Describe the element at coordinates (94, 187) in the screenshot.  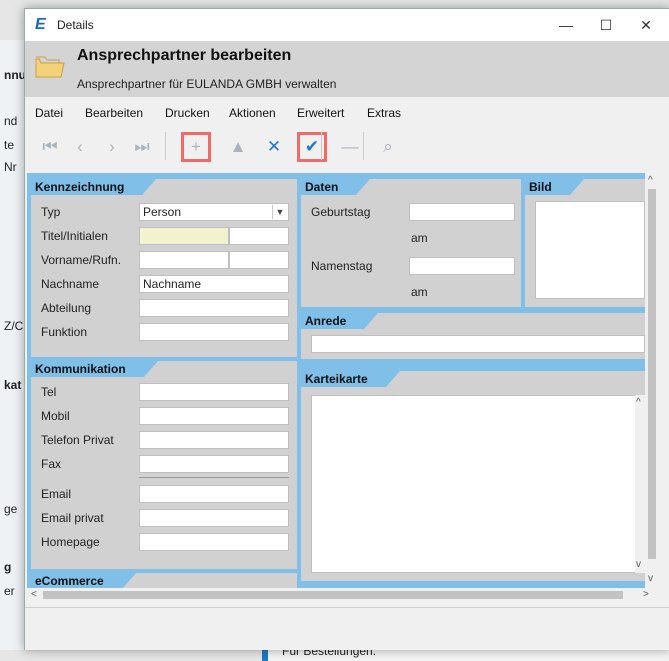
I see `kennzeichnung-tab: Kennzeichnung` at that location.